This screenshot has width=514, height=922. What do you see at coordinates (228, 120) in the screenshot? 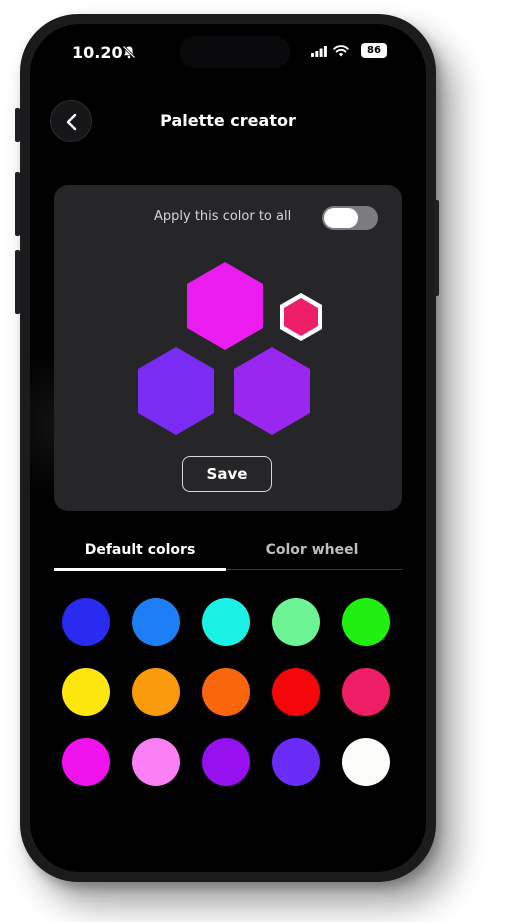
I see `page-title: Palette creator` at bounding box center [228, 120].